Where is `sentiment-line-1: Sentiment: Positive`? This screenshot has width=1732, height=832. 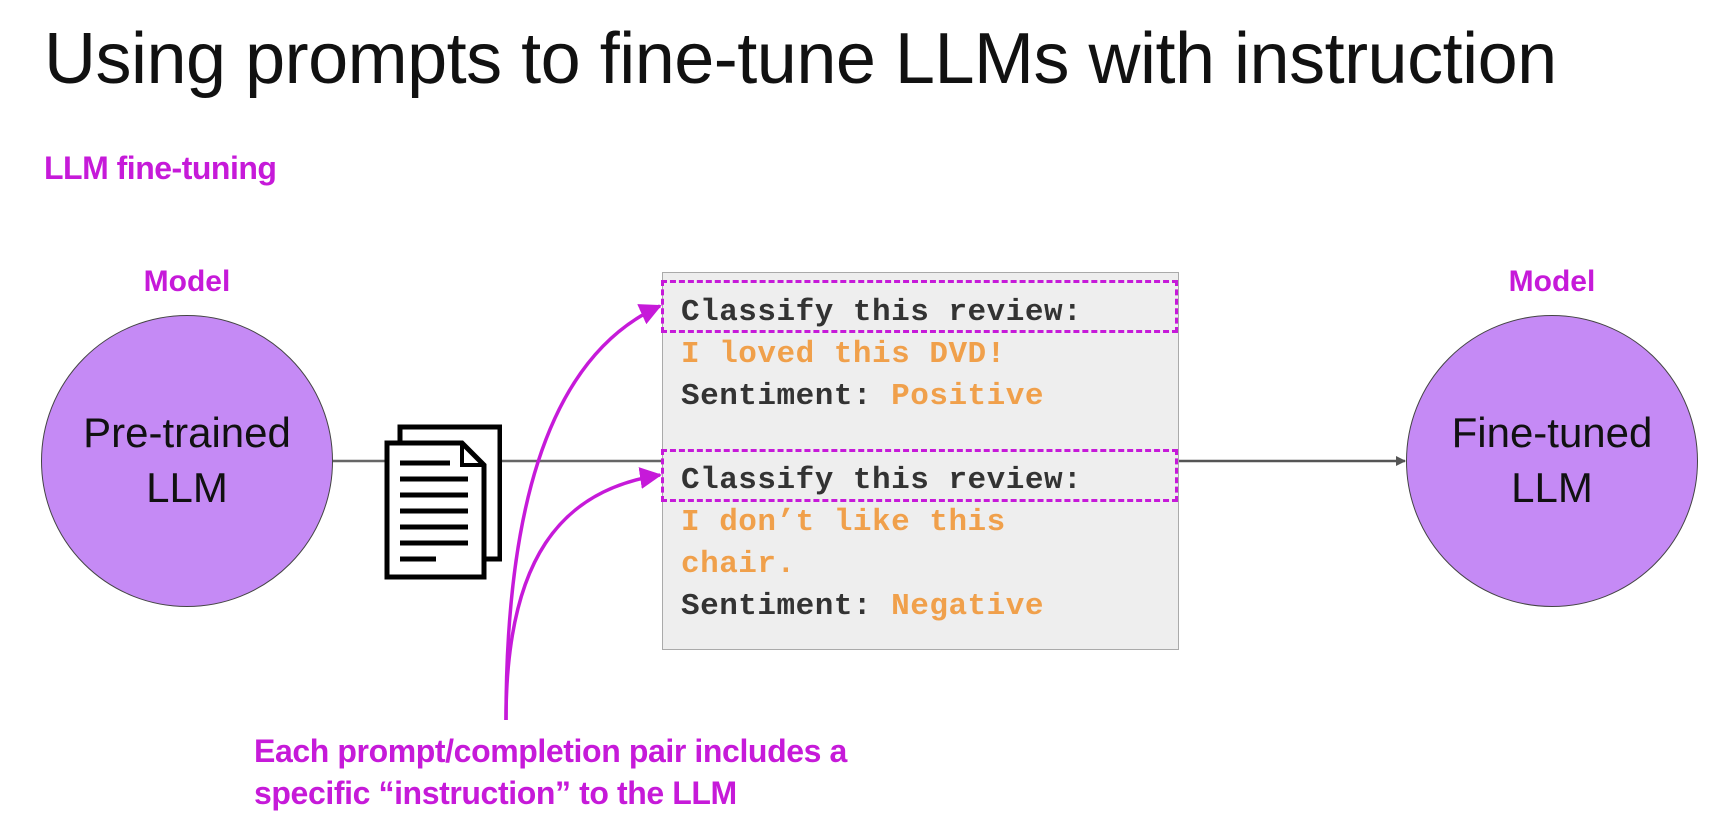 sentiment-line-1: Sentiment: Positive is located at coordinates (862, 396).